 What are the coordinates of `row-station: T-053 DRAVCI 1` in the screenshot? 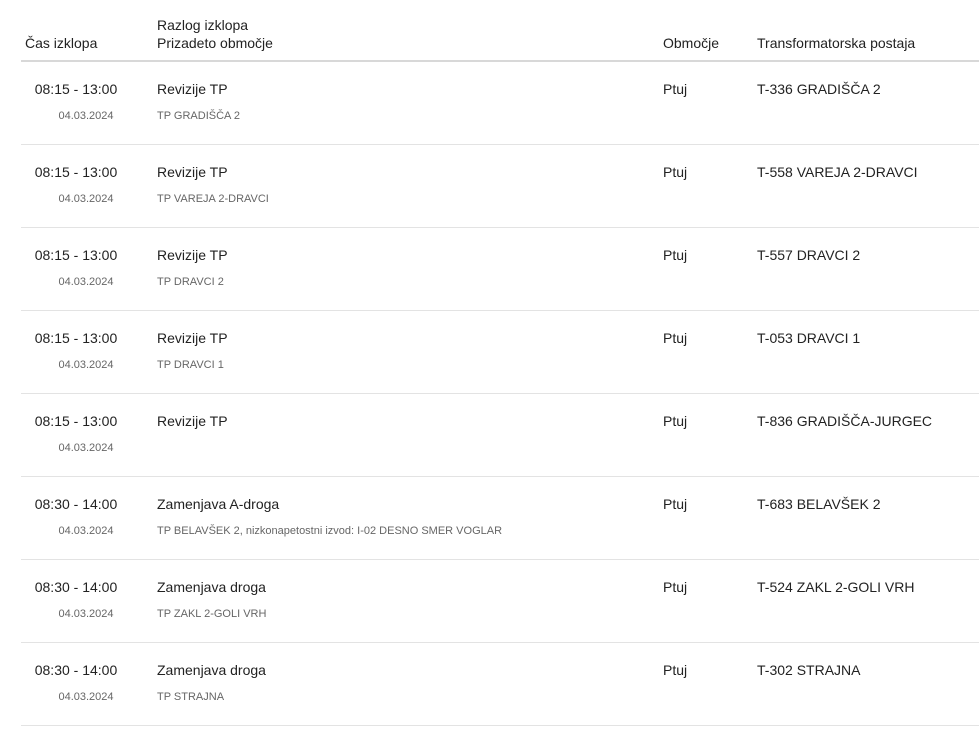 It's located at (809, 338).